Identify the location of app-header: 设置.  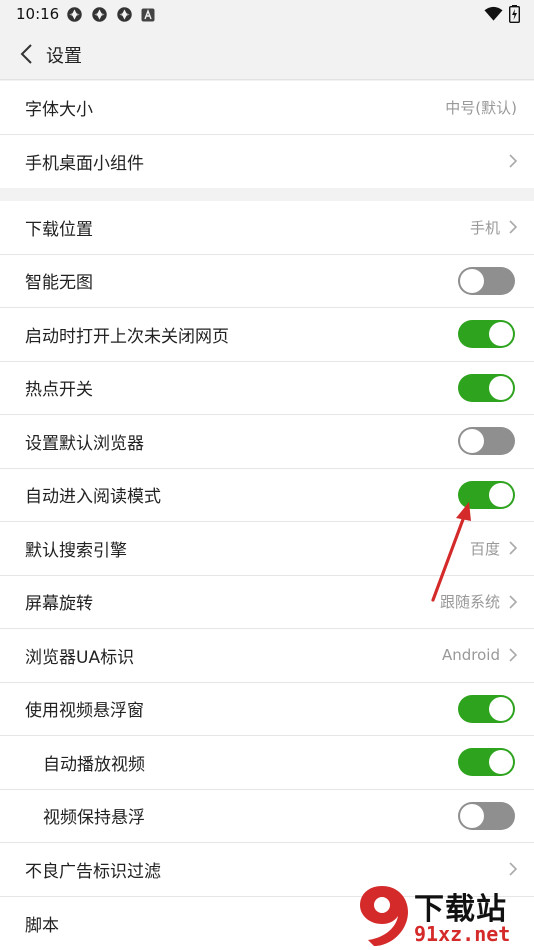
(267, 54).